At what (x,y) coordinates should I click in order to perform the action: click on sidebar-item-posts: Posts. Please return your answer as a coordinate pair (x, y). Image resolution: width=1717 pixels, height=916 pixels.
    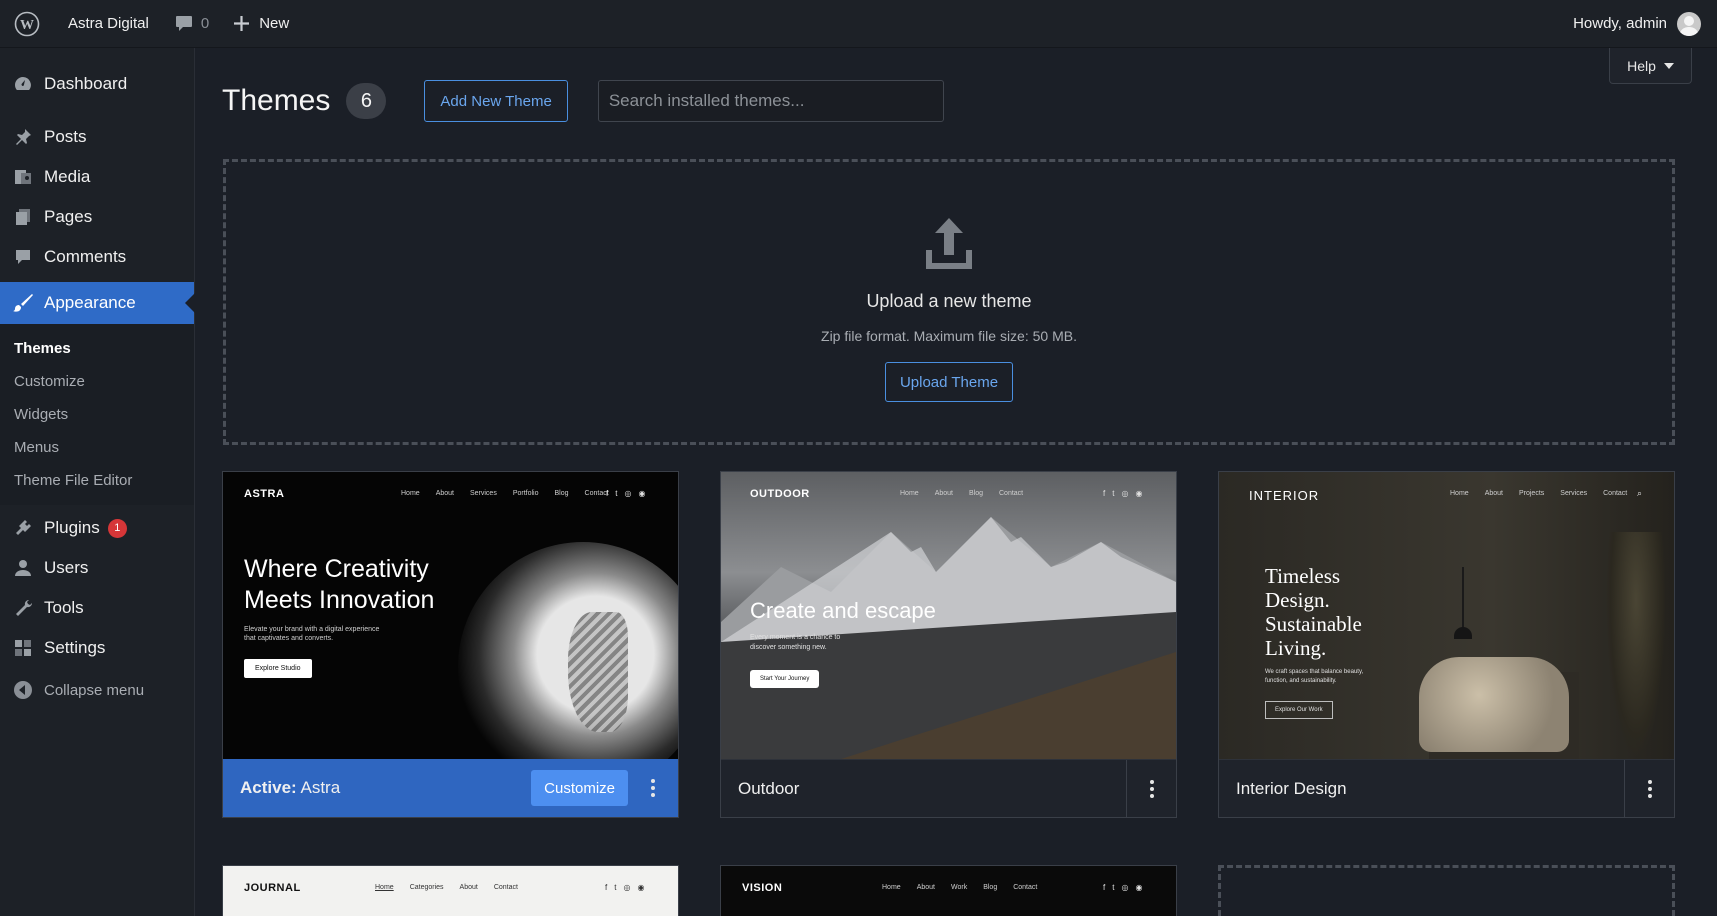
    Looking at the image, I should click on (97, 137).